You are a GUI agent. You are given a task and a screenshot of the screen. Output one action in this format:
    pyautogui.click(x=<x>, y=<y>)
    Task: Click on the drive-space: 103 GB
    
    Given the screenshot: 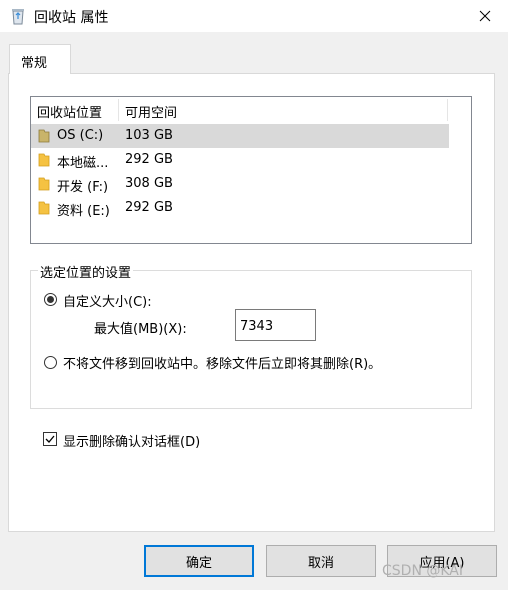 What is the action you would take?
    pyautogui.click(x=149, y=135)
    